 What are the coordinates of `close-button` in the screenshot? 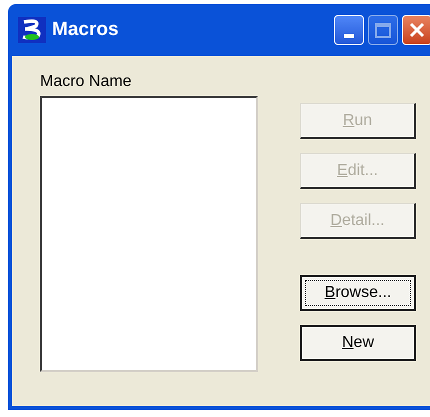 It's located at (416, 30).